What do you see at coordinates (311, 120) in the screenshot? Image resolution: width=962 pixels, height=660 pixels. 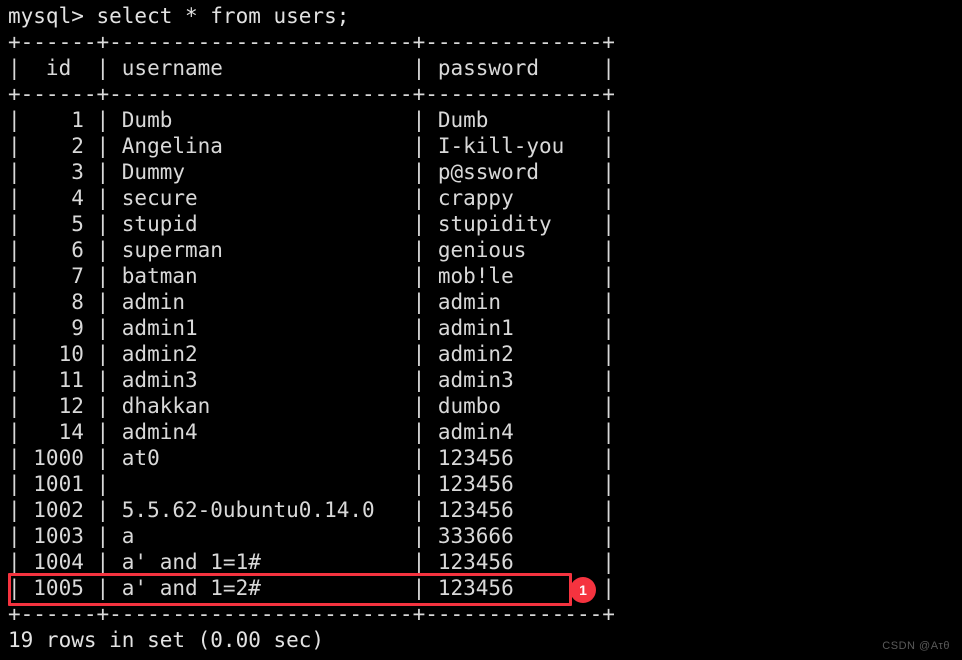 I see `table-row: | 1 | Dumb | Dumb |` at bounding box center [311, 120].